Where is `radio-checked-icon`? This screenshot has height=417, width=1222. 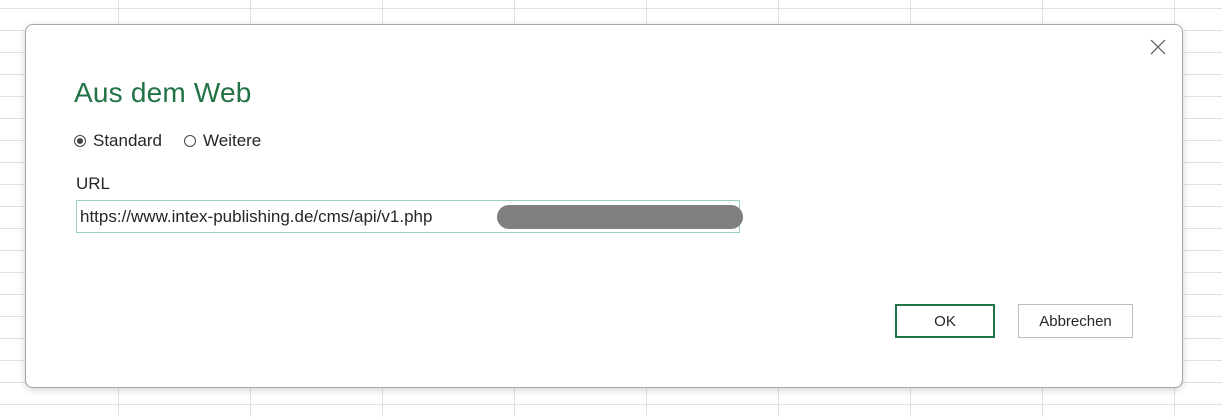 radio-checked-icon is located at coordinates (80, 141).